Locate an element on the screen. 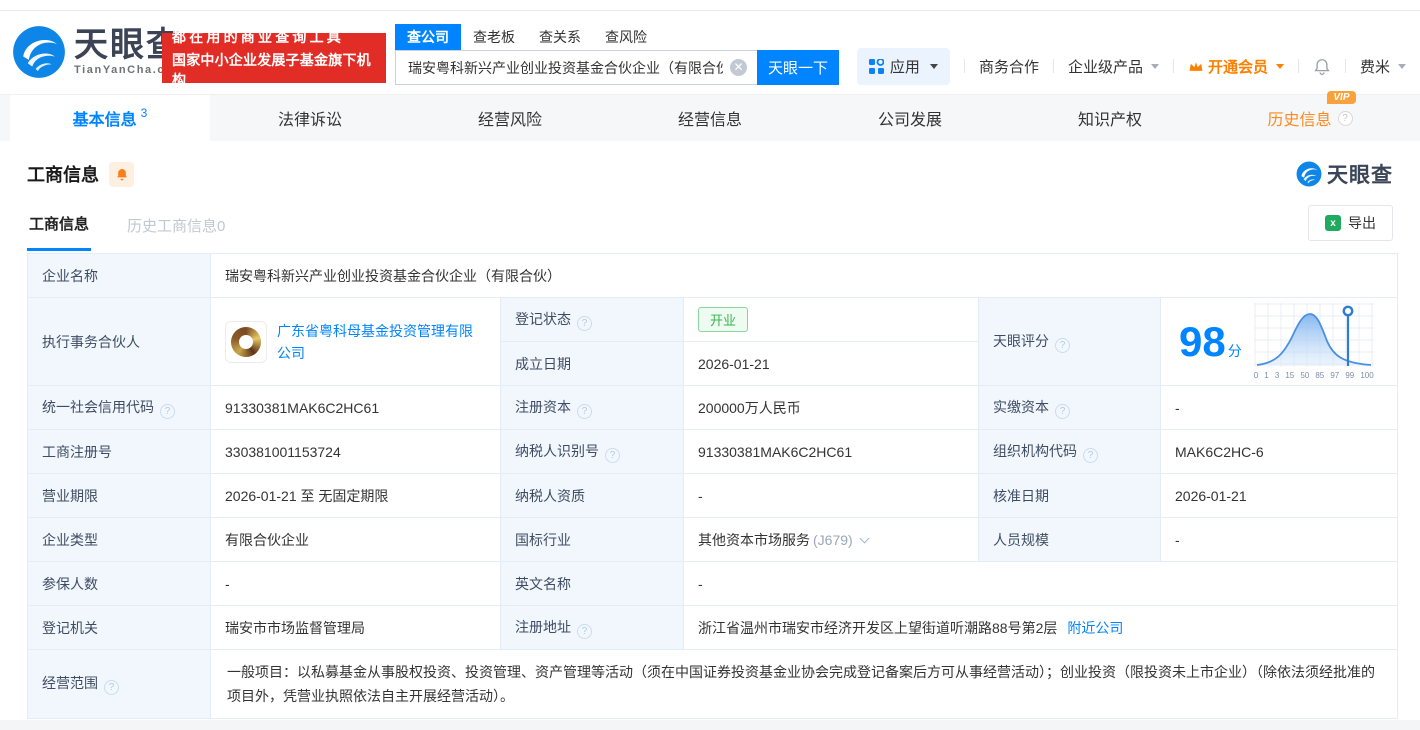  enterprise-products-menu: 企业级产品 is located at coordinates (1113, 66).